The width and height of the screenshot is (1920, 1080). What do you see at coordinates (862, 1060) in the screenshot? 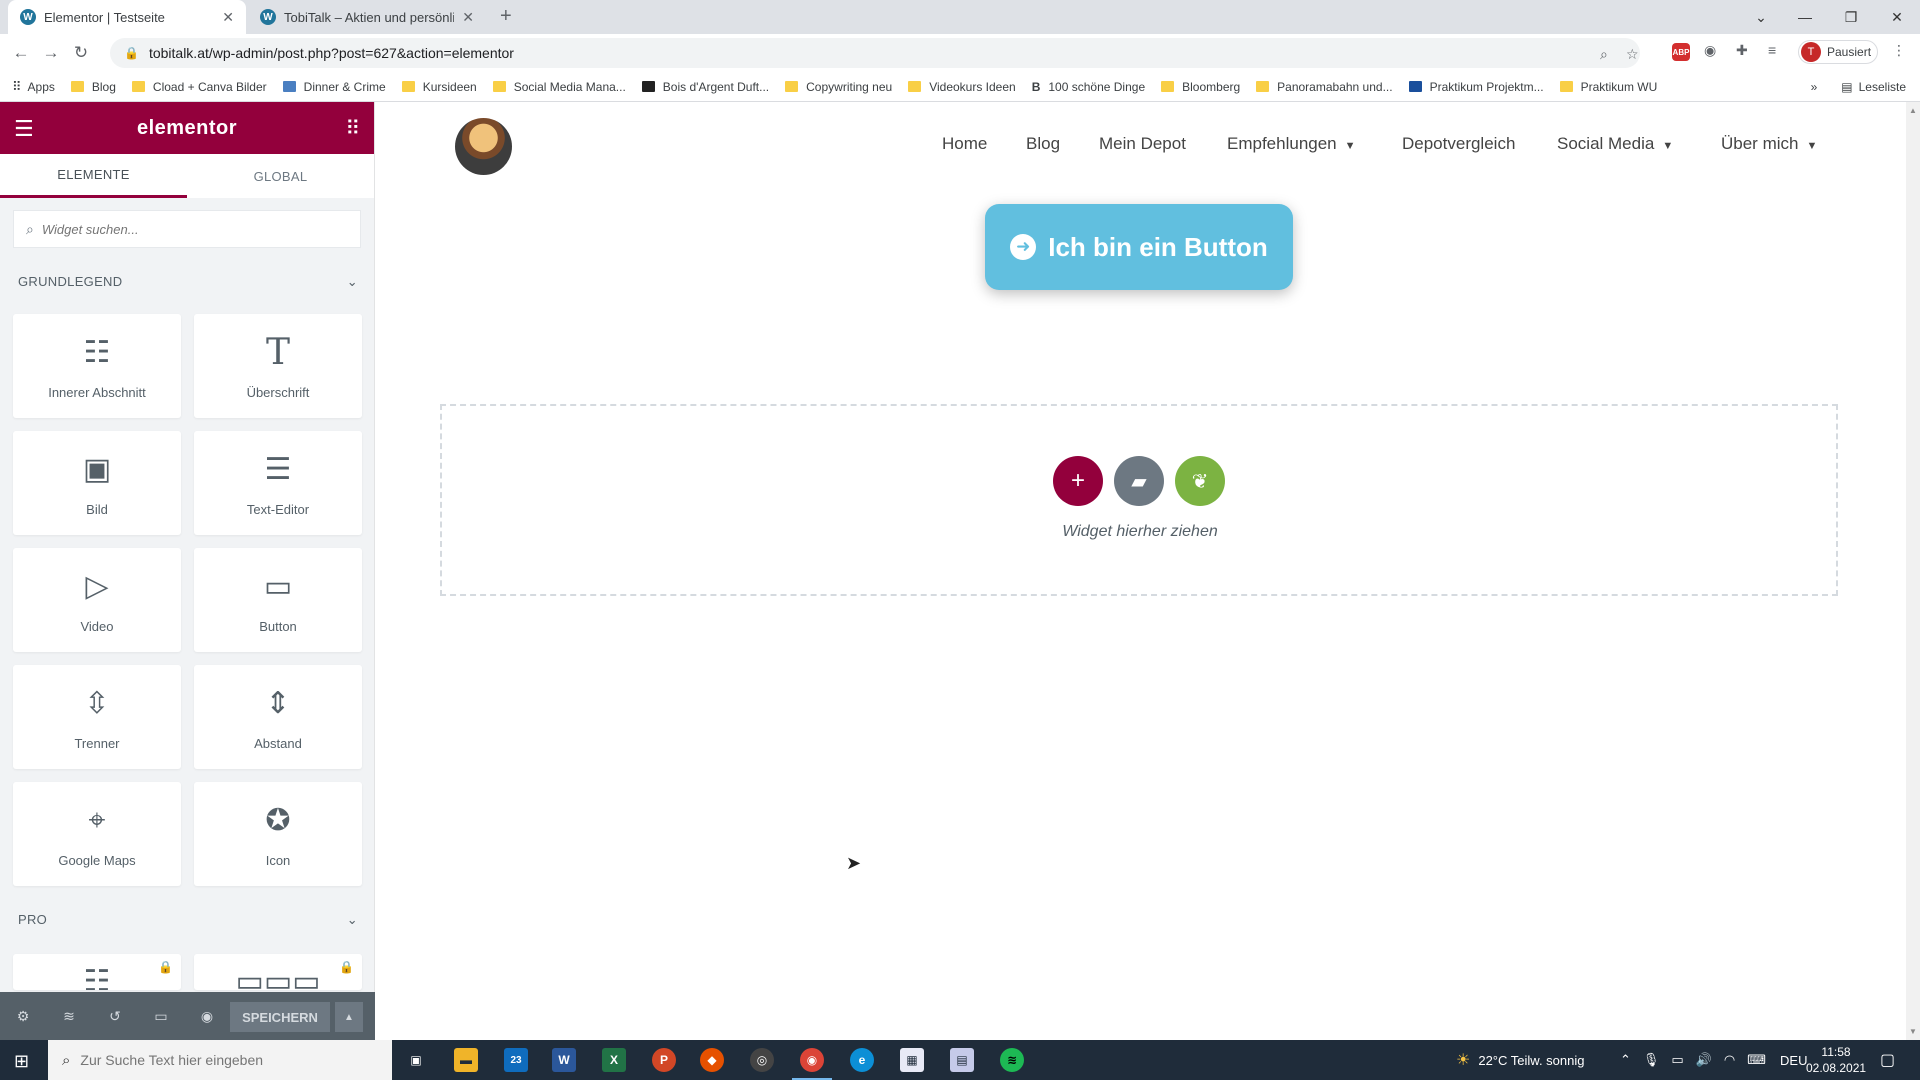
I see `edge-icon: e` at bounding box center [862, 1060].